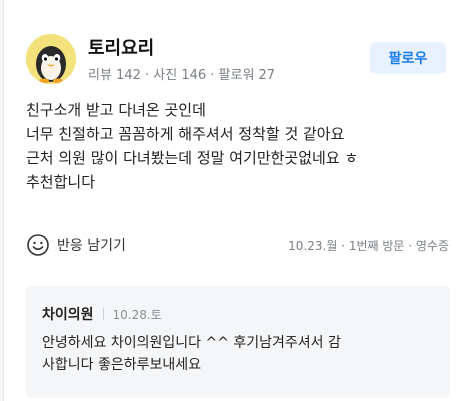 The height and width of the screenshot is (401, 466). I want to click on user-nickname: 토리요리, so click(121, 47).